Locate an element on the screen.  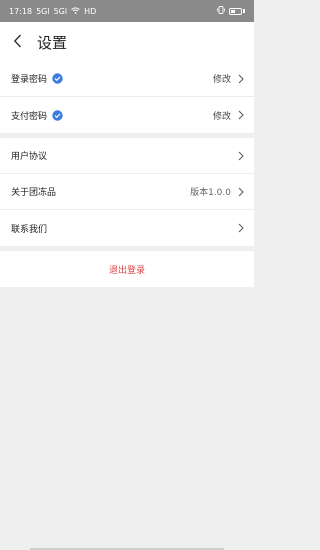
login-password-row: 登录密码 修改 is located at coordinates (127, 79).